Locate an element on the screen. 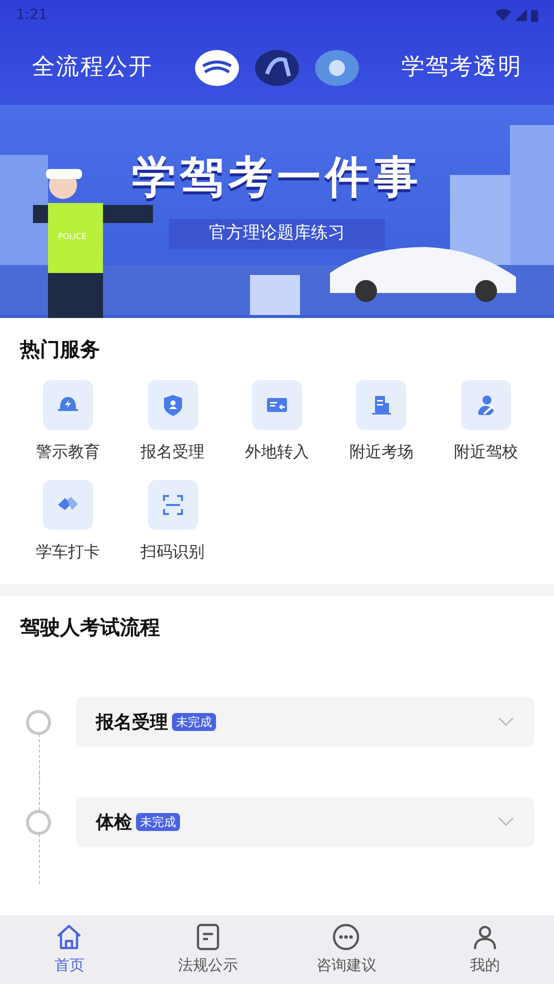 The height and width of the screenshot is (984, 554). service-label: 警示教育 is located at coordinates (68, 452).